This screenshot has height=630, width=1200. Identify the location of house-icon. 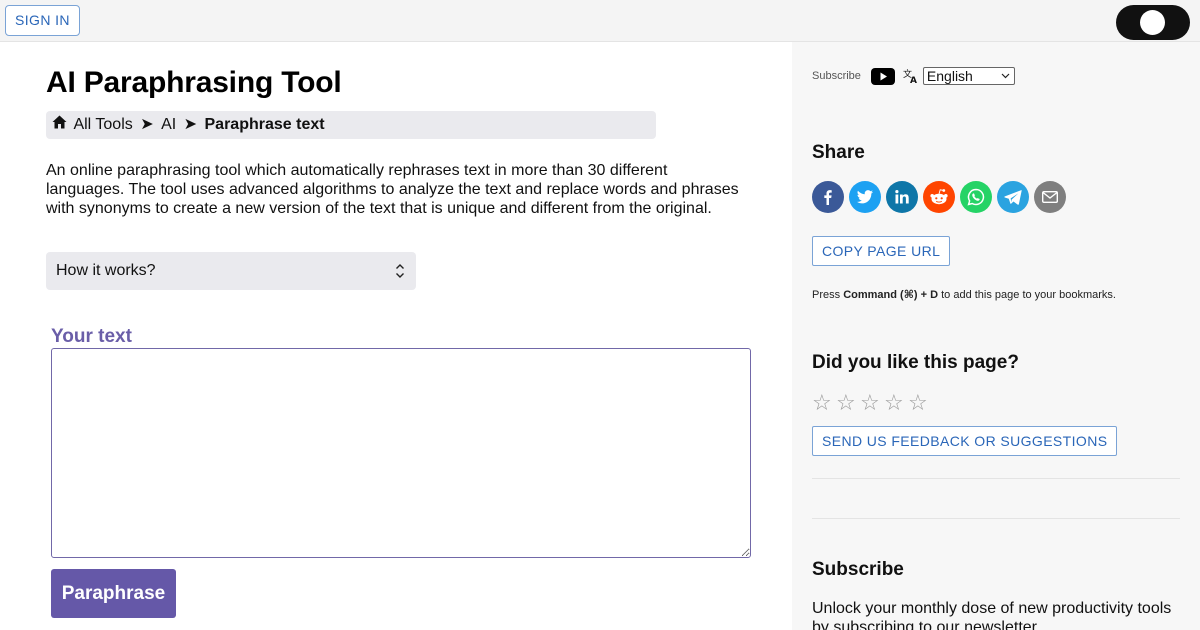
(60, 125).